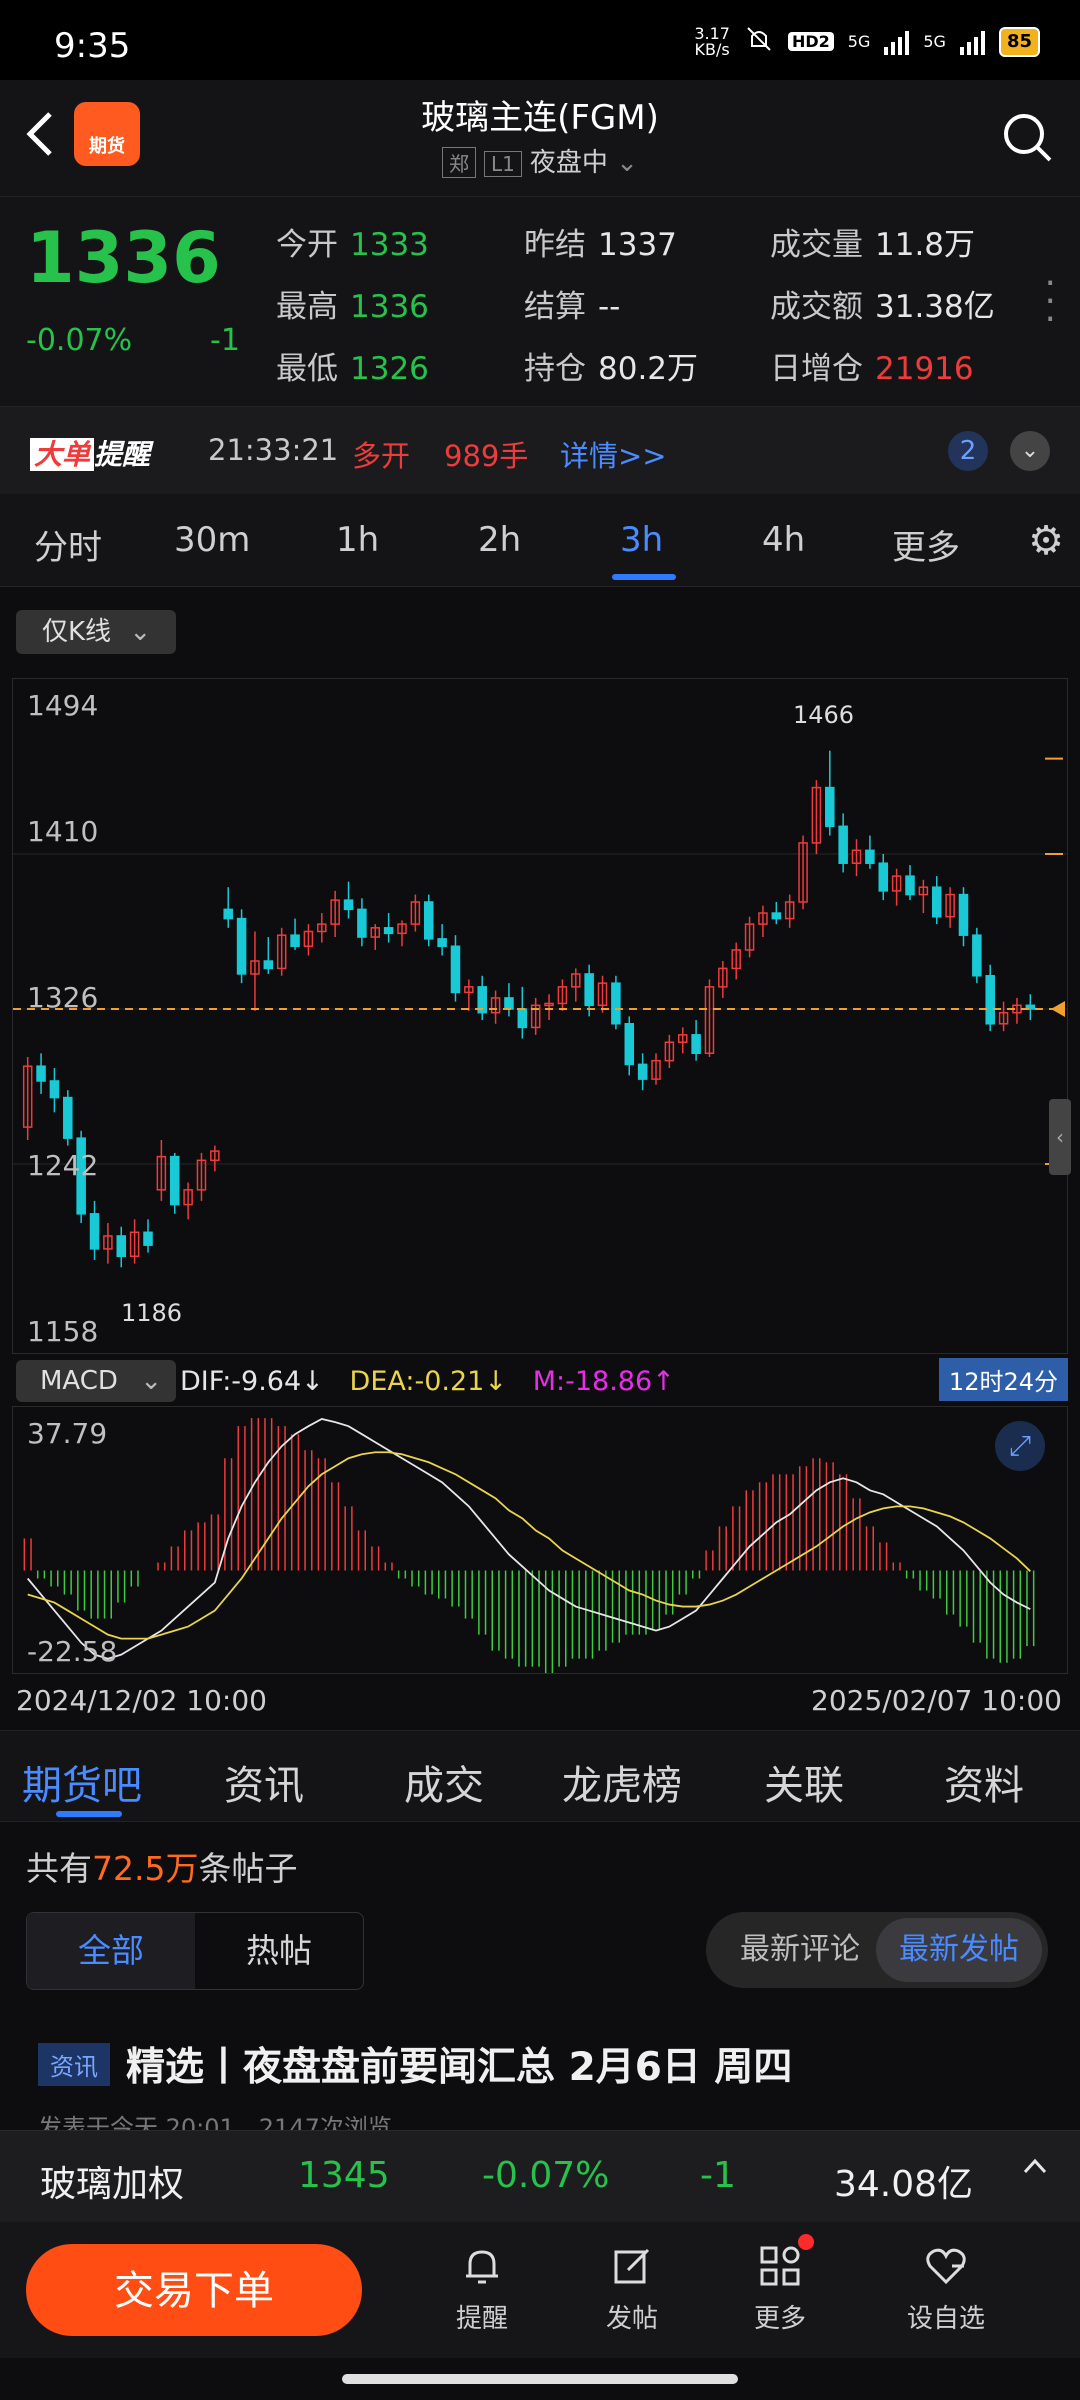 This screenshot has width=1080, height=2400. What do you see at coordinates (540, 2379) in the screenshot?
I see `home-indicator` at bounding box center [540, 2379].